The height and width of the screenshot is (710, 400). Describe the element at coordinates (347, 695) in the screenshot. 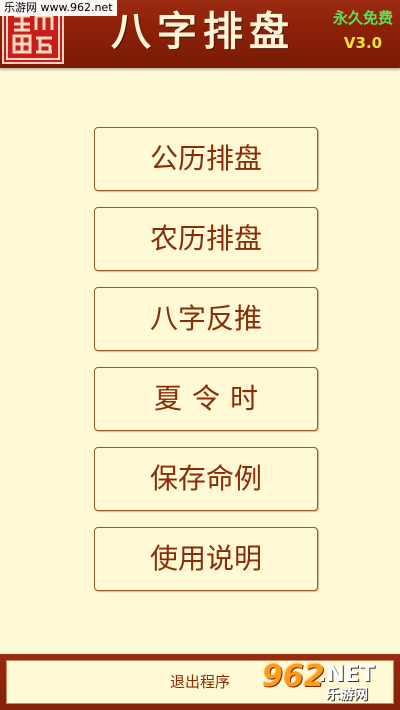

I see `watermark-name: 乐游网` at that location.